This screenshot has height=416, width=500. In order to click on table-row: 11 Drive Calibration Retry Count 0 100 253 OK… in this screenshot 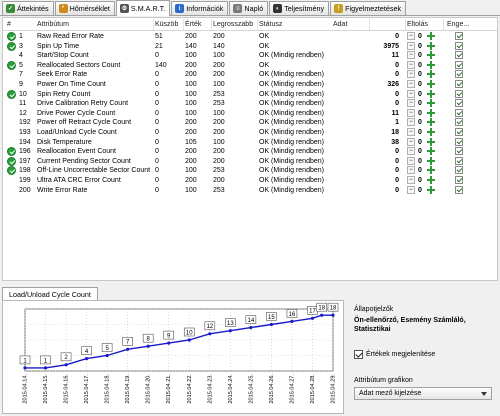, I will do `click(250, 104)`.